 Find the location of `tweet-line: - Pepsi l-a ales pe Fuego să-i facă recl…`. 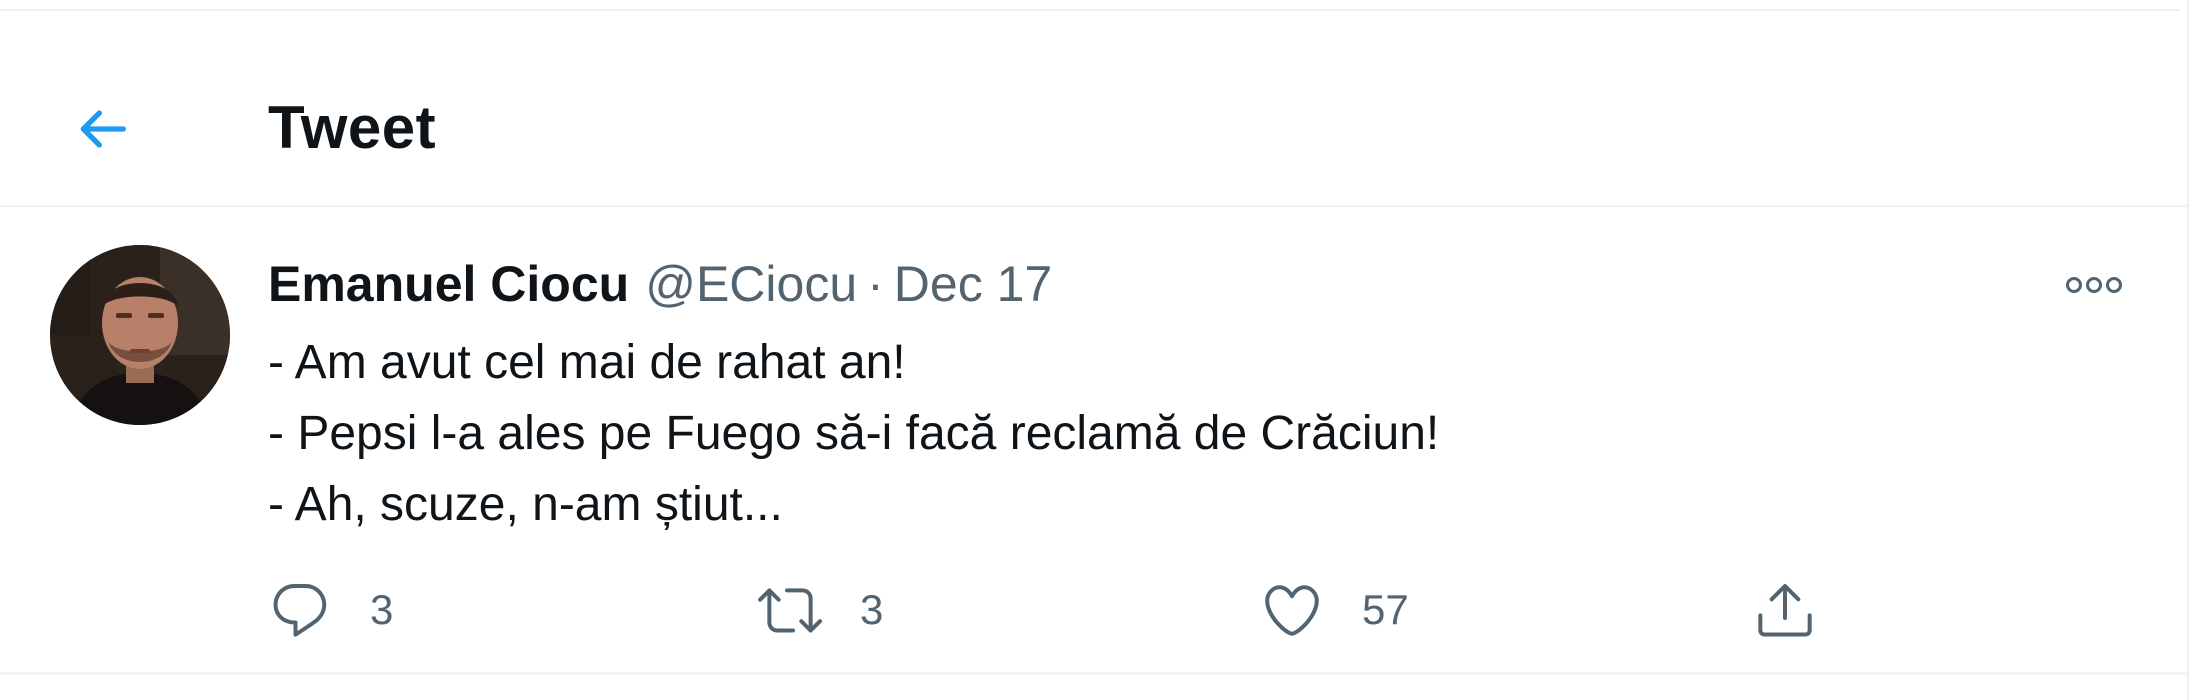

tweet-line: - Pepsi l-a ales pe Fuego să-i facă recl… is located at coordinates (854, 433).